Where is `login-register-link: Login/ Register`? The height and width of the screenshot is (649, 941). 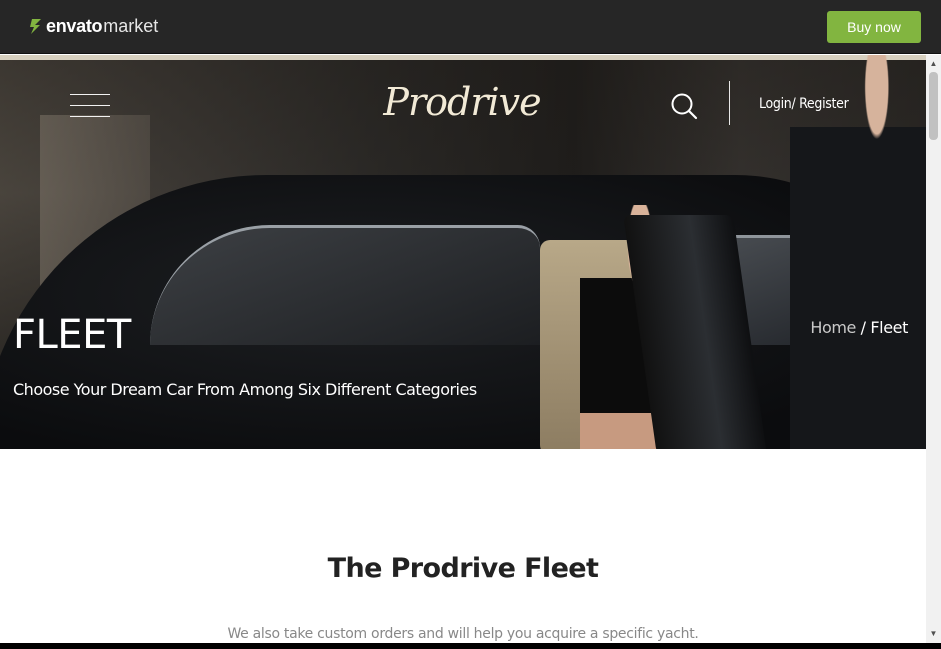 login-register-link: Login/ Register is located at coordinates (804, 104).